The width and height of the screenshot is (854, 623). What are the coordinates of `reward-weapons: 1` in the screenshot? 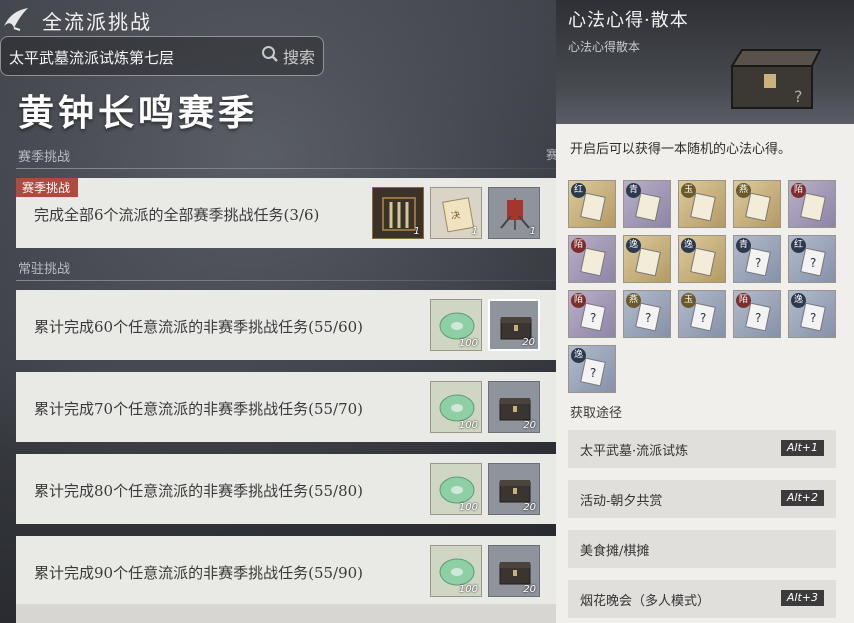 It's located at (398, 213).